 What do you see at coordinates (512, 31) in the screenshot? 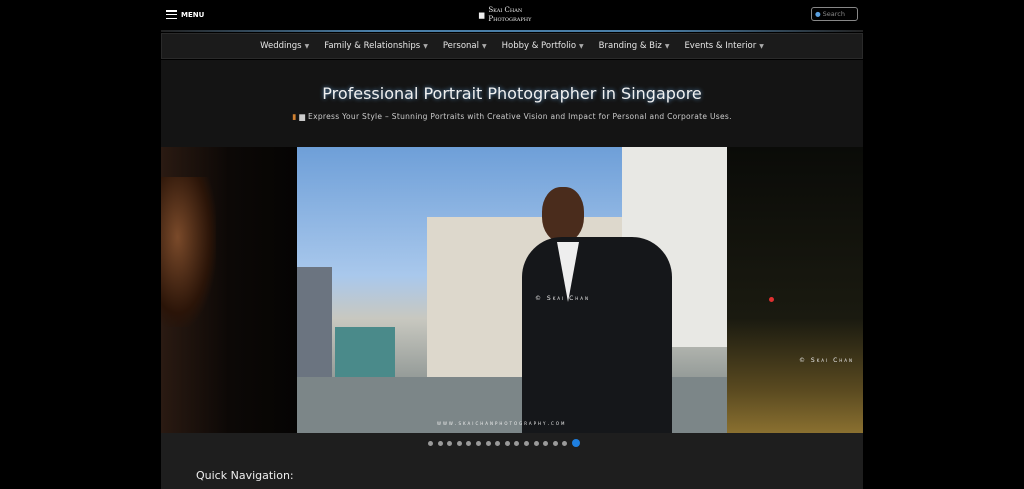
I see `divider` at bounding box center [512, 31].